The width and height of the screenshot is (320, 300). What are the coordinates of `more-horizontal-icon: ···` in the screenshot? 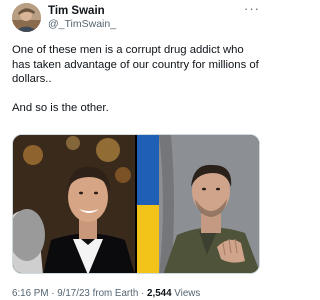 It's located at (252, 9).